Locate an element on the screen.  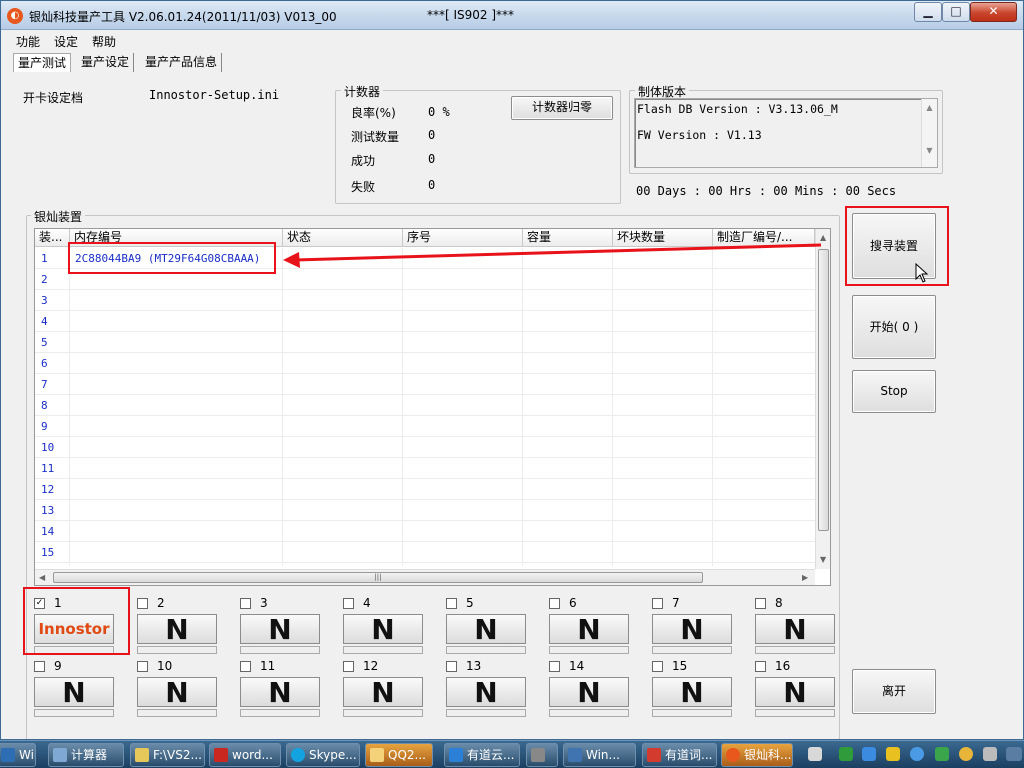
table-vertical-scrollbar: ▲ ▼ is located at coordinates (822, 399).